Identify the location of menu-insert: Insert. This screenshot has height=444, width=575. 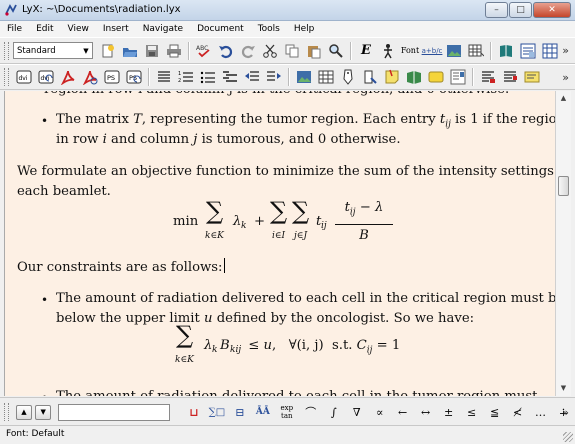
(116, 29).